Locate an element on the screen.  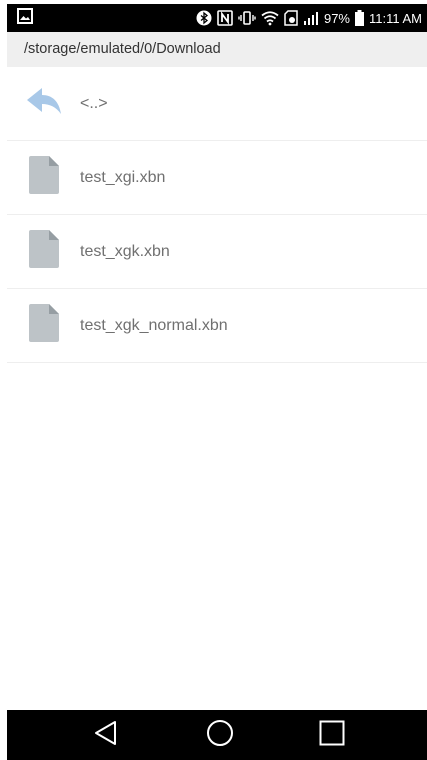
bluetooth-icon is located at coordinates (204, 18).